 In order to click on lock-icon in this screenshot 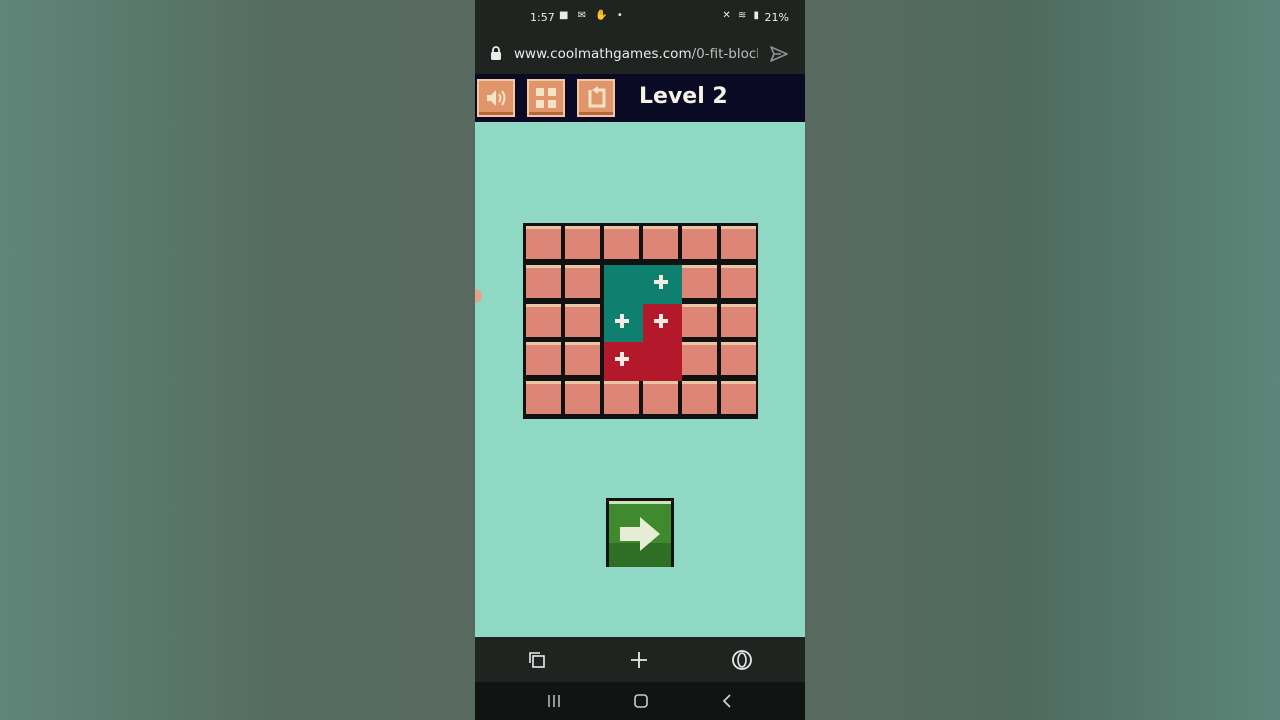, I will do `click(496, 53)`.